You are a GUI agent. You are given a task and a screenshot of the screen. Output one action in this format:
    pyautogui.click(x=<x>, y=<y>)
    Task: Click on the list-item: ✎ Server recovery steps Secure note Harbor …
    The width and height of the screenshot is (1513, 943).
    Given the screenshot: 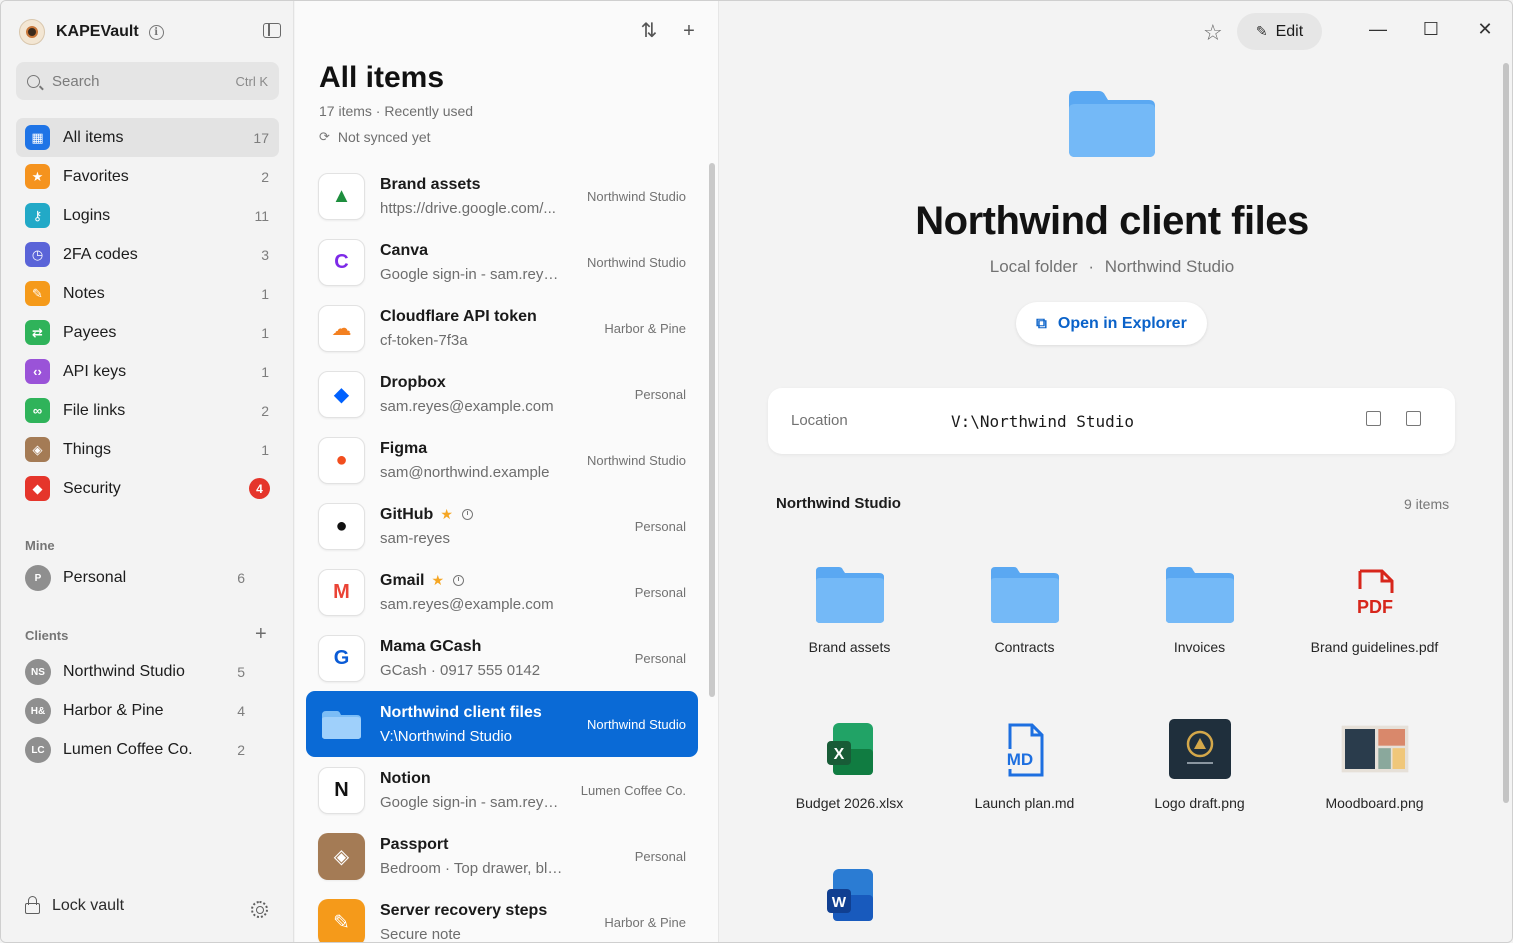 What is the action you would take?
    pyautogui.click(x=502, y=915)
    